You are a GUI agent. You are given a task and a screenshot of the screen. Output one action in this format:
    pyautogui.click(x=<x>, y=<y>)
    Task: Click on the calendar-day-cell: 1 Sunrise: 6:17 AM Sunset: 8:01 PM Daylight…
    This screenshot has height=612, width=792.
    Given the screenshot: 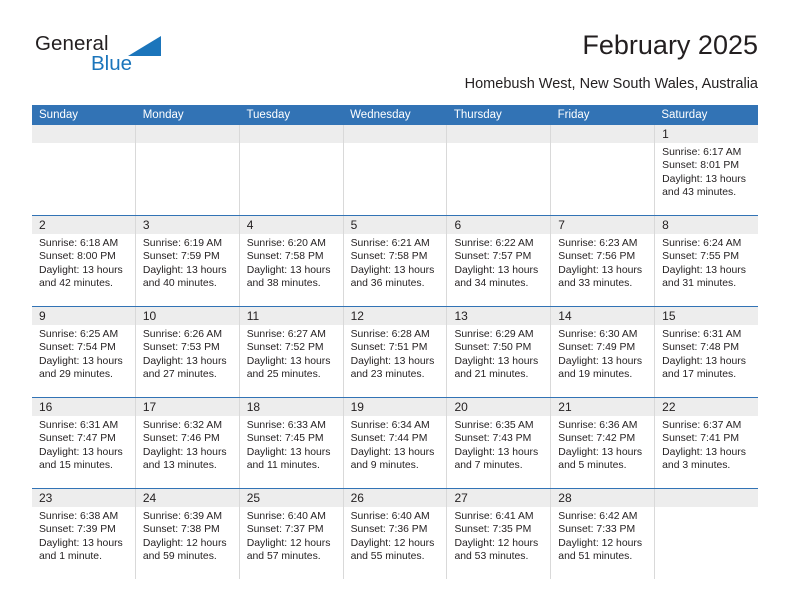 What is the action you would take?
    pyautogui.click(x=707, y=170)
    